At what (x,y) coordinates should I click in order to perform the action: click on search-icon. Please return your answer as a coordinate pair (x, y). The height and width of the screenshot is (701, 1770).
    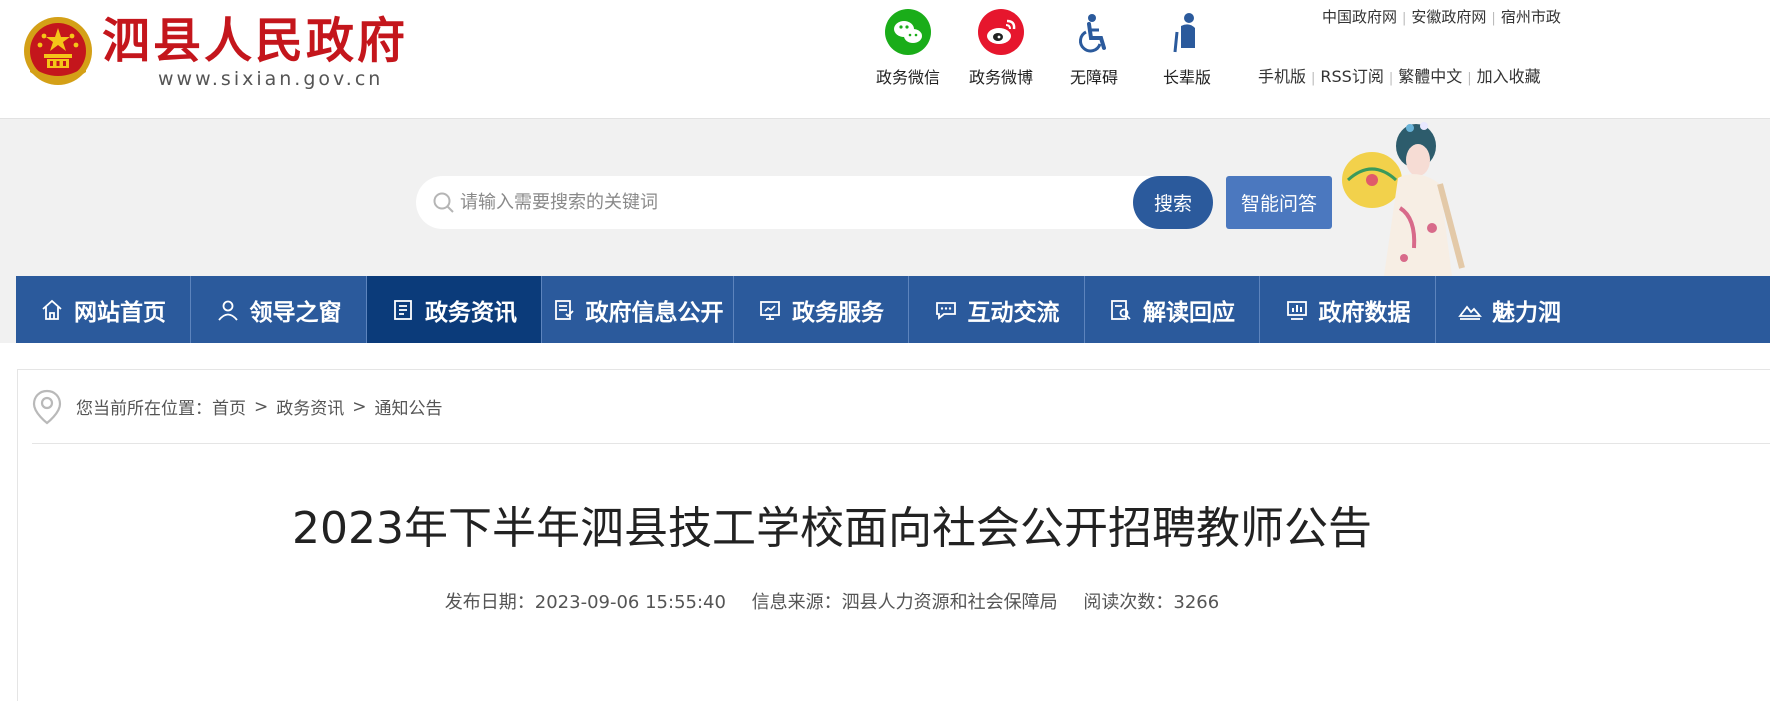
    Looking at the image, I should click on (443, 202).